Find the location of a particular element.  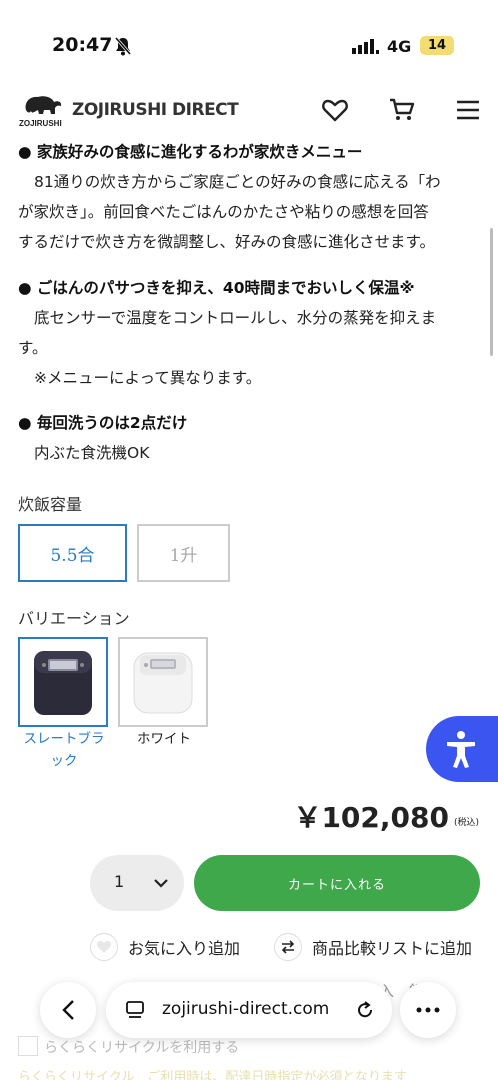

chevron-left-icon is located at coordinates (68, 1010).